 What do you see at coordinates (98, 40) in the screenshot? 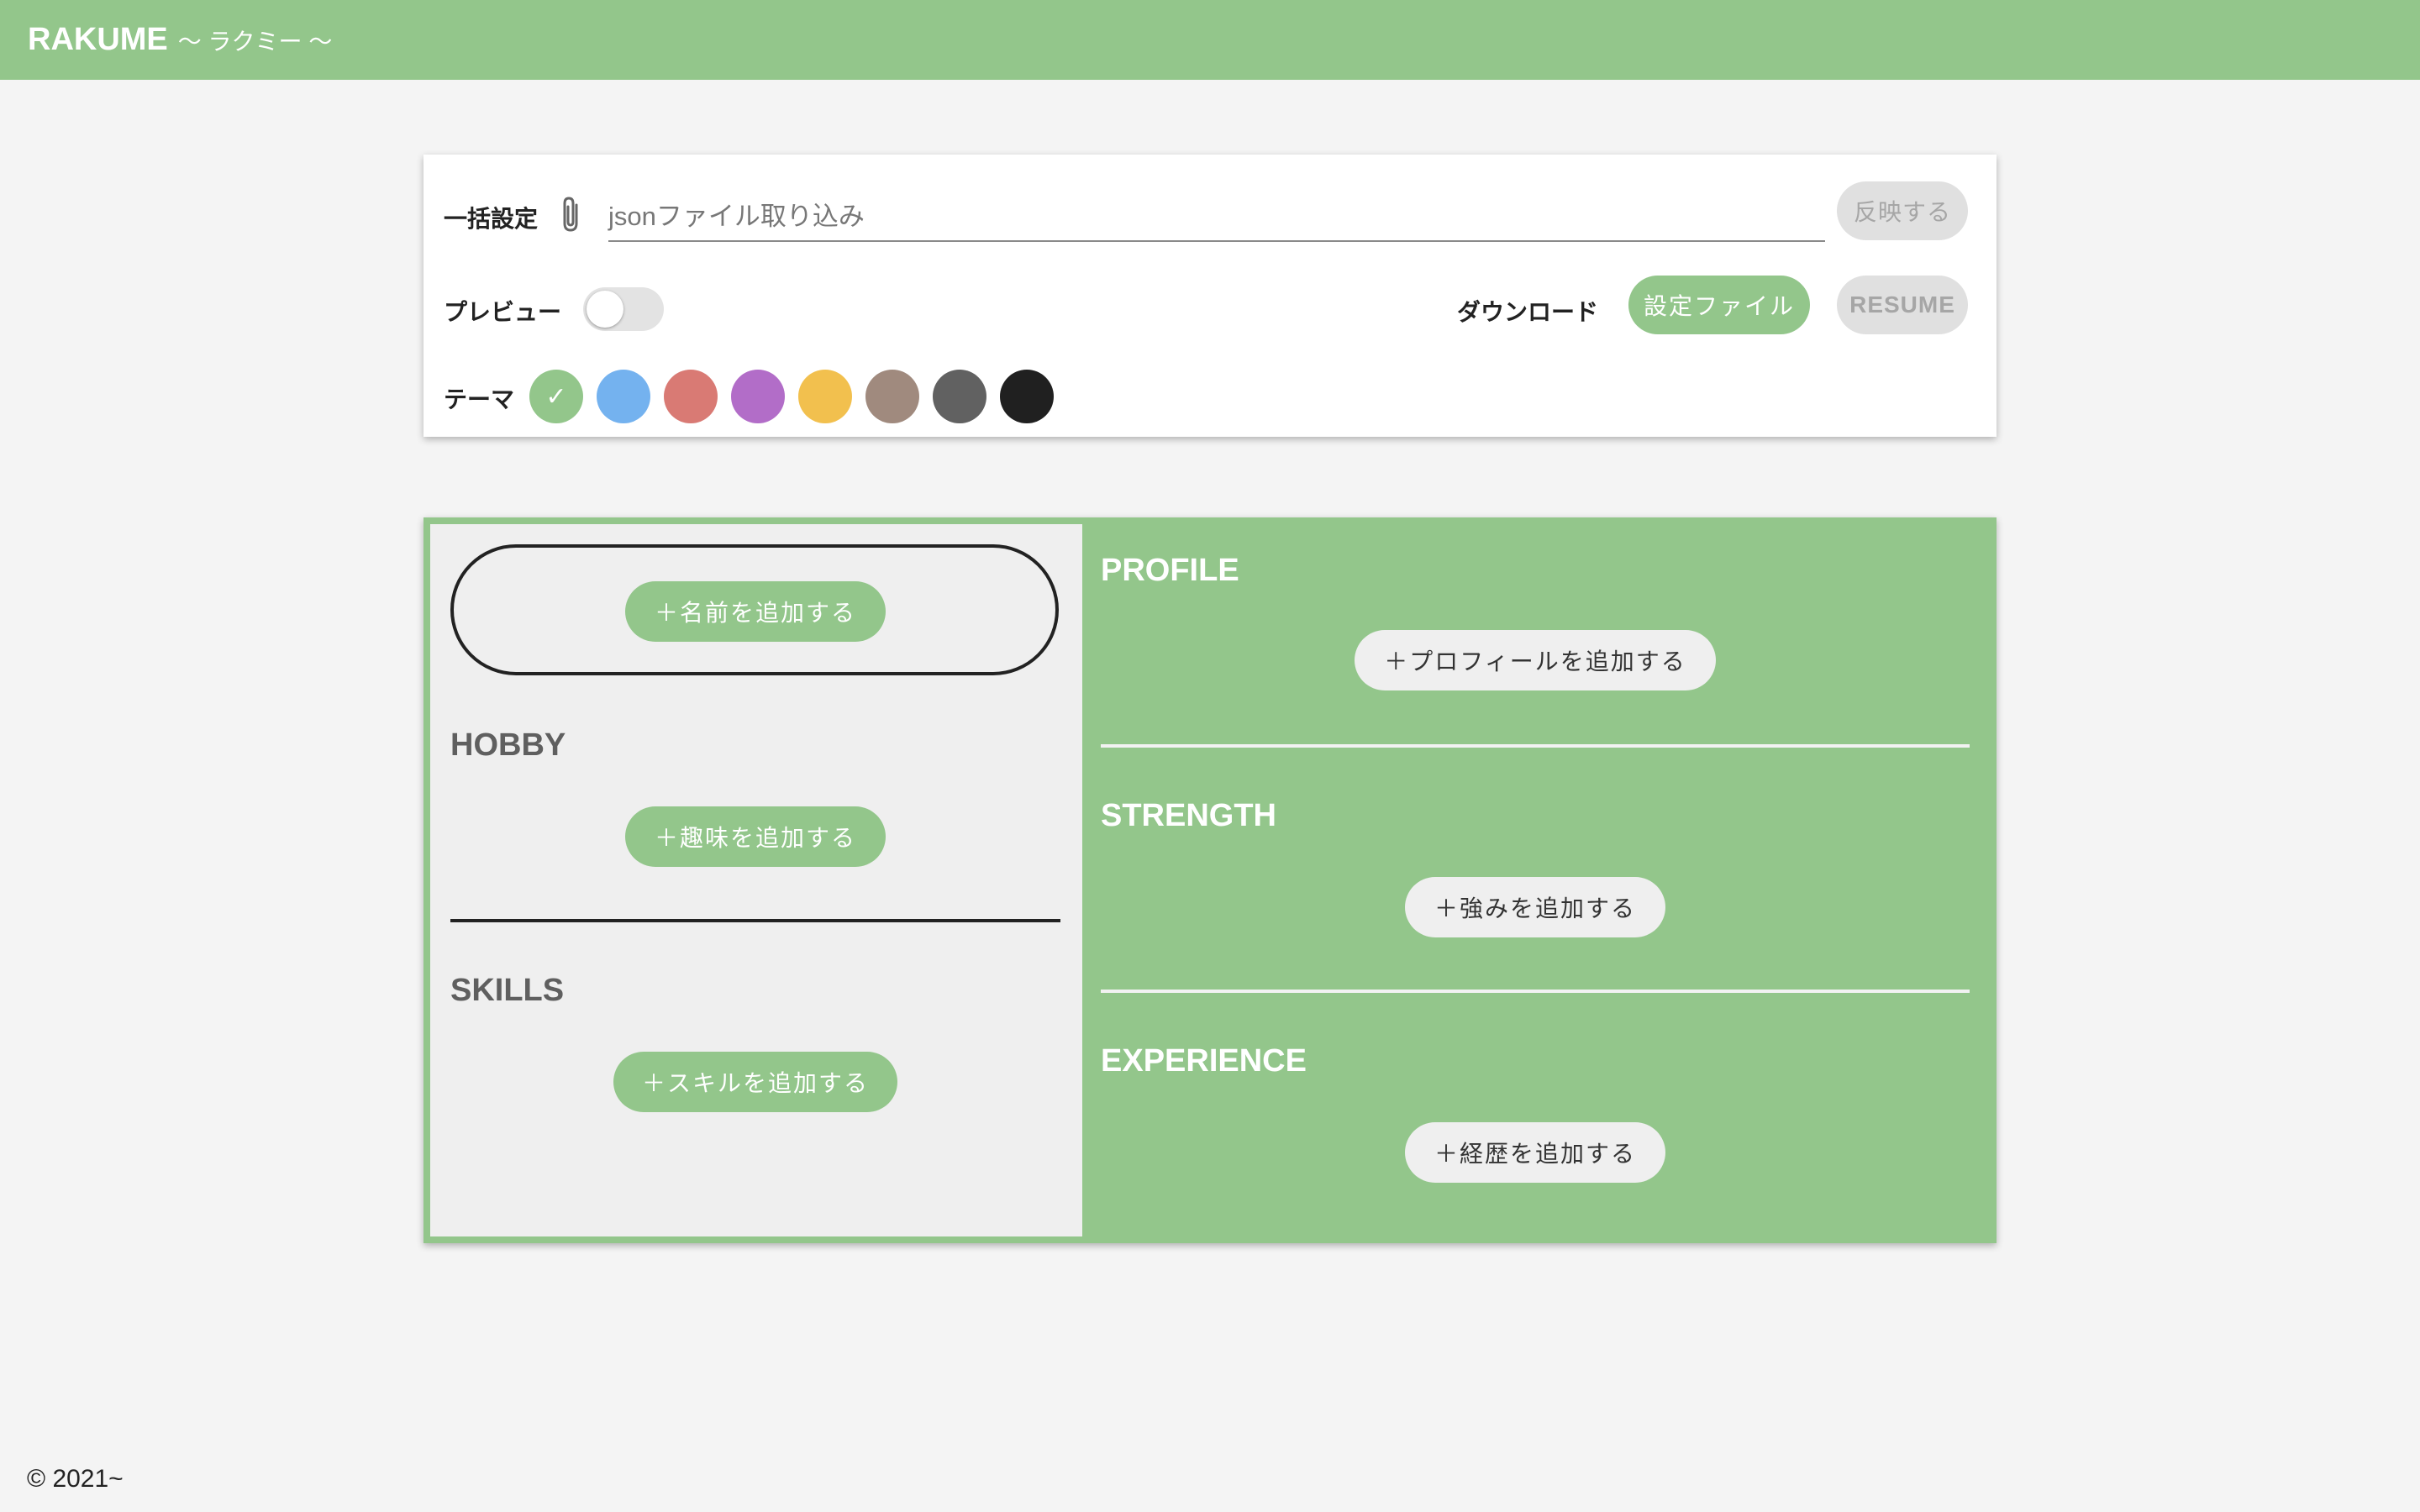
I see `app-title: RAKUME` at bounding box center [98, 40].